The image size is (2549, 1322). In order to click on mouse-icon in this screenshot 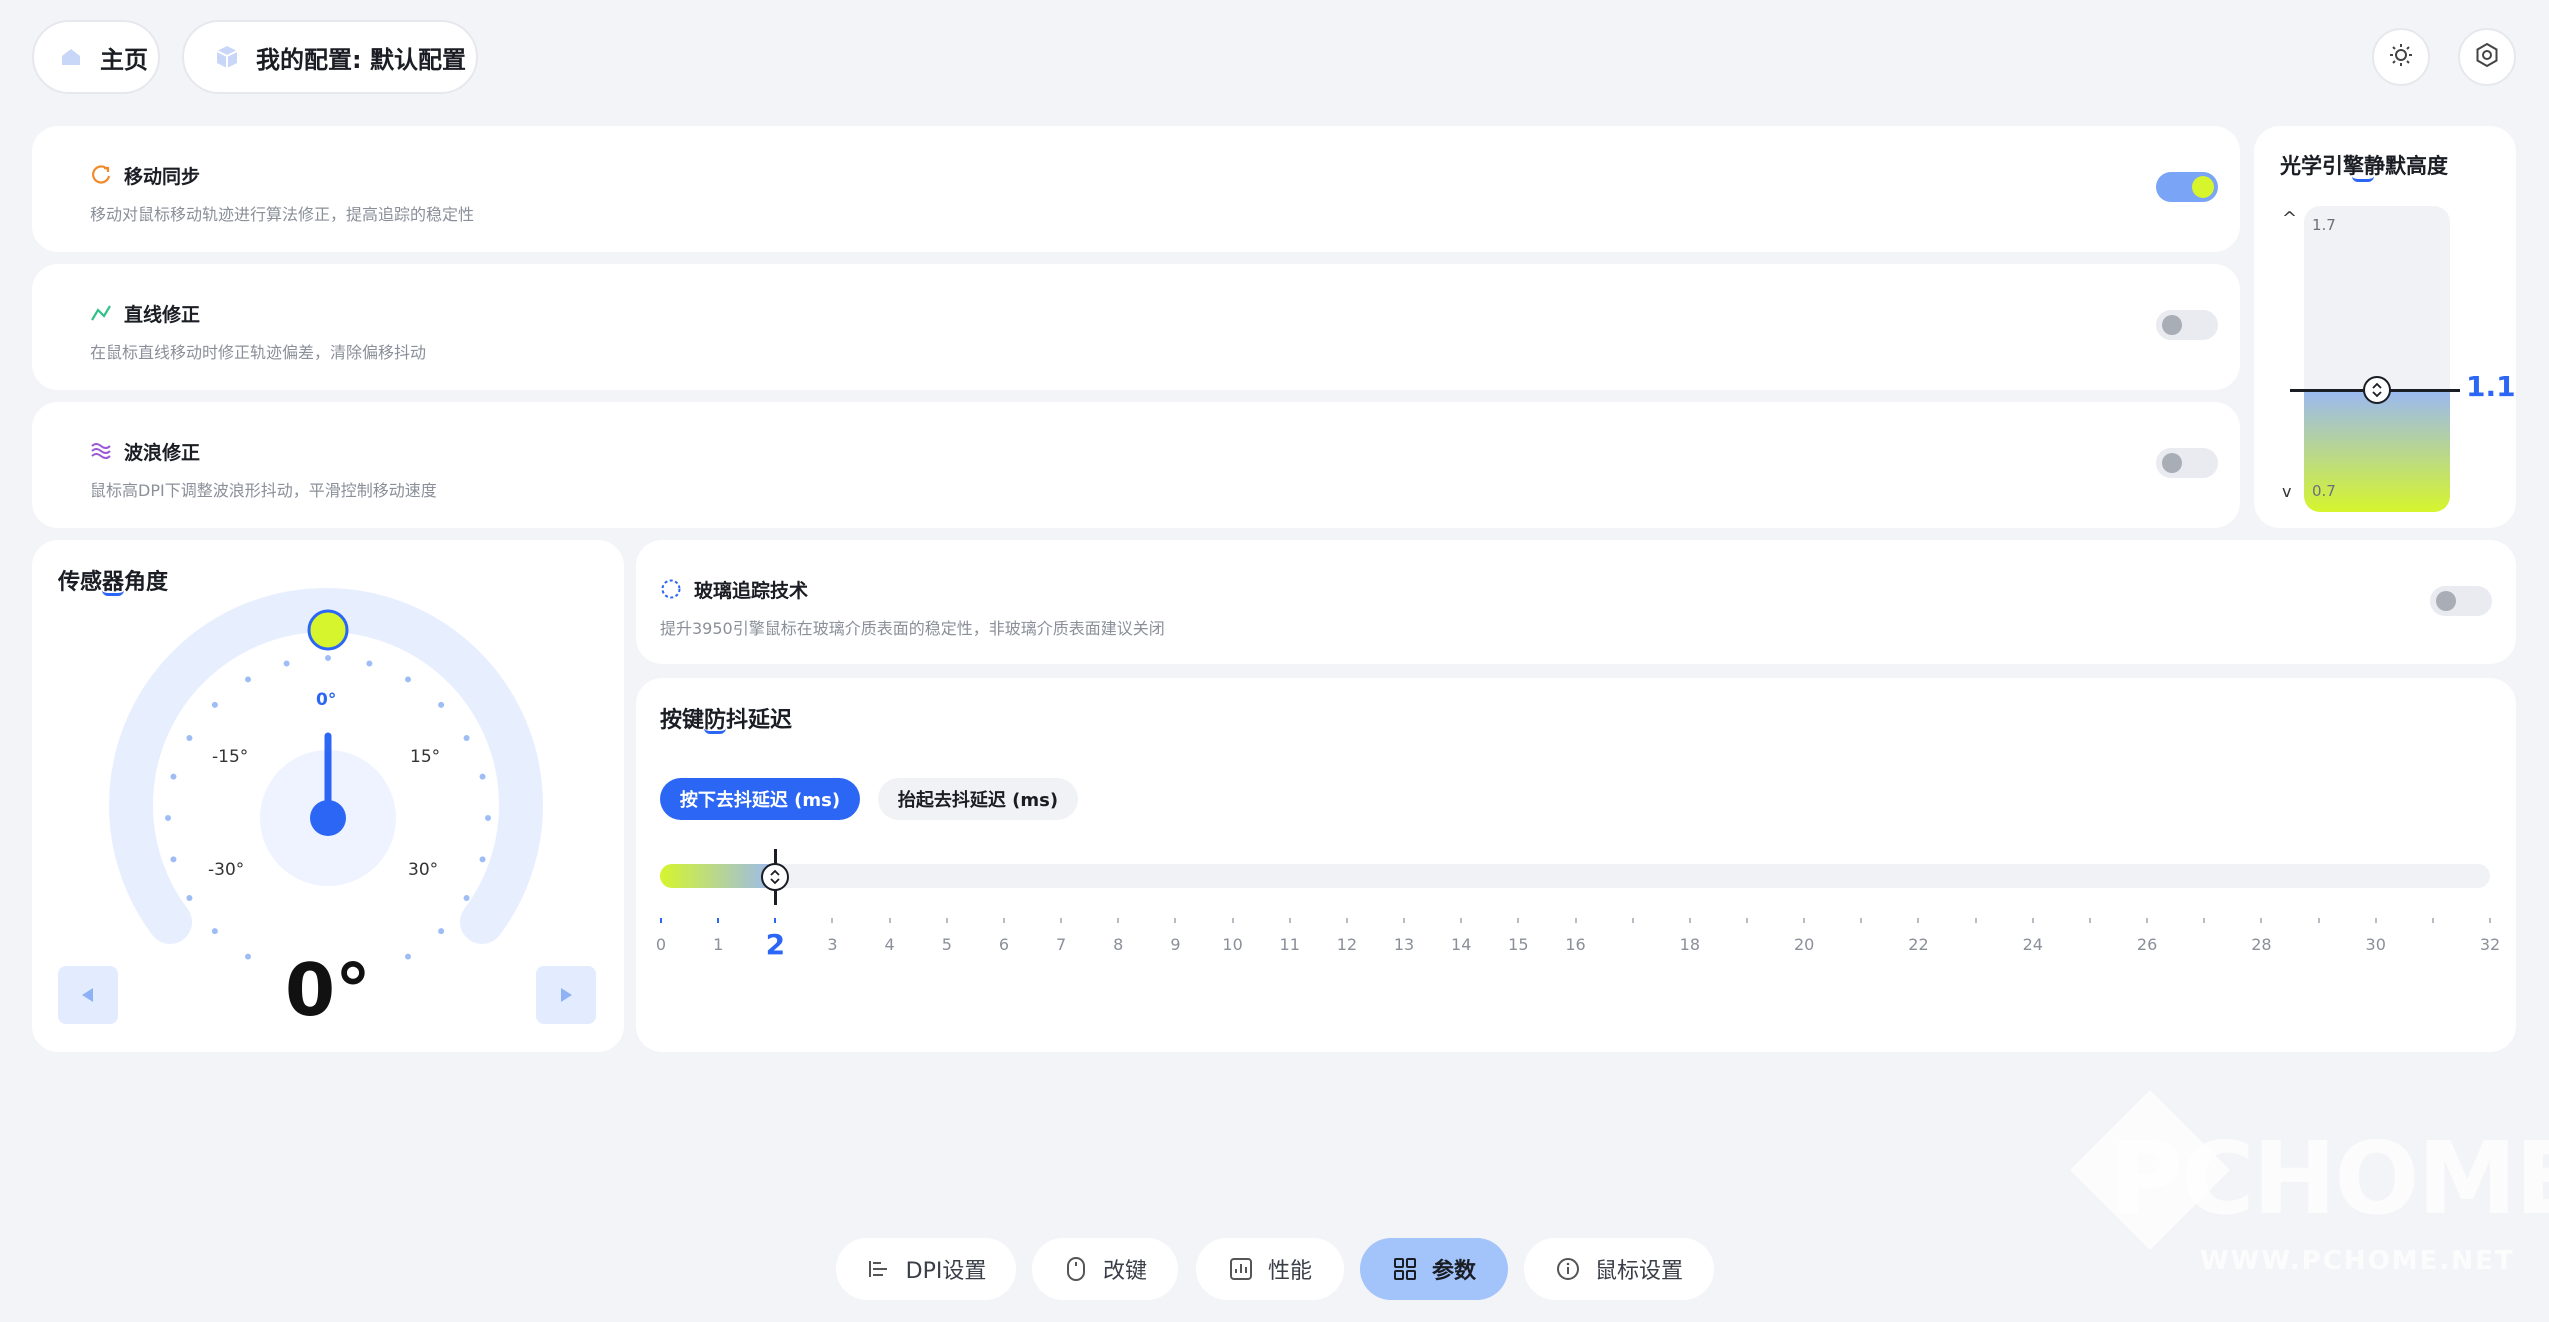, I will do `click(1076, 1269)`.